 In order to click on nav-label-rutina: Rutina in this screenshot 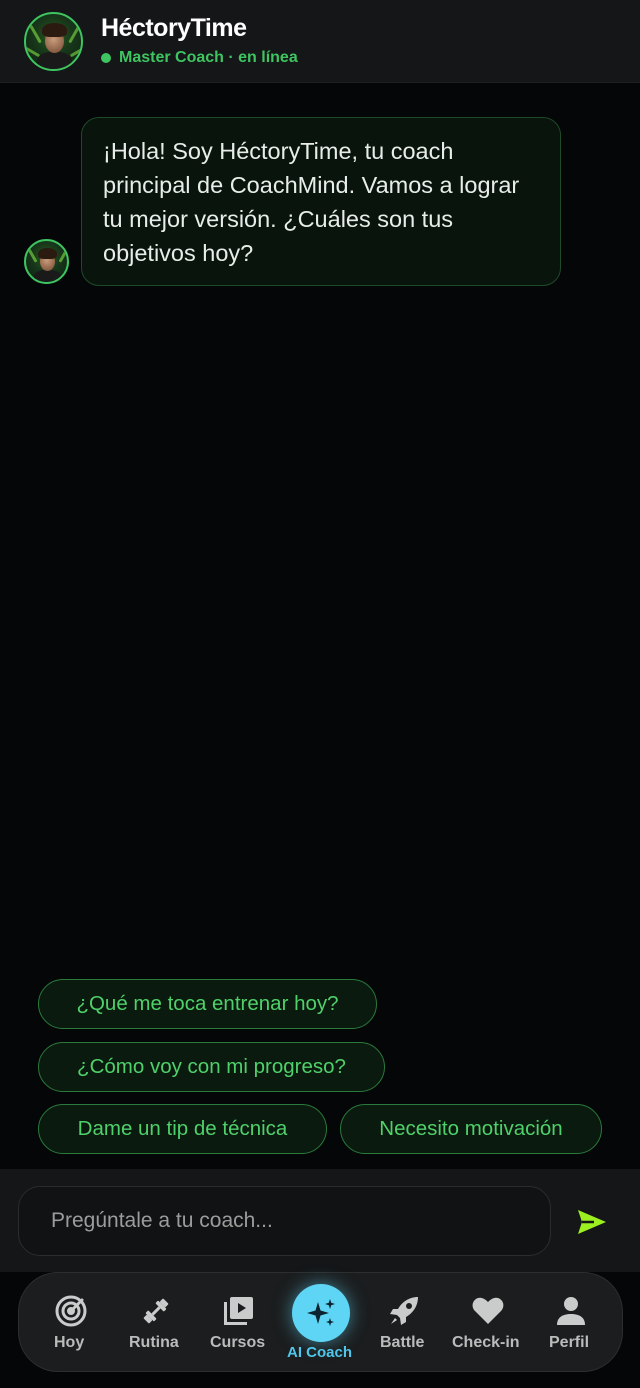, I will do `click(154, 1342)`.